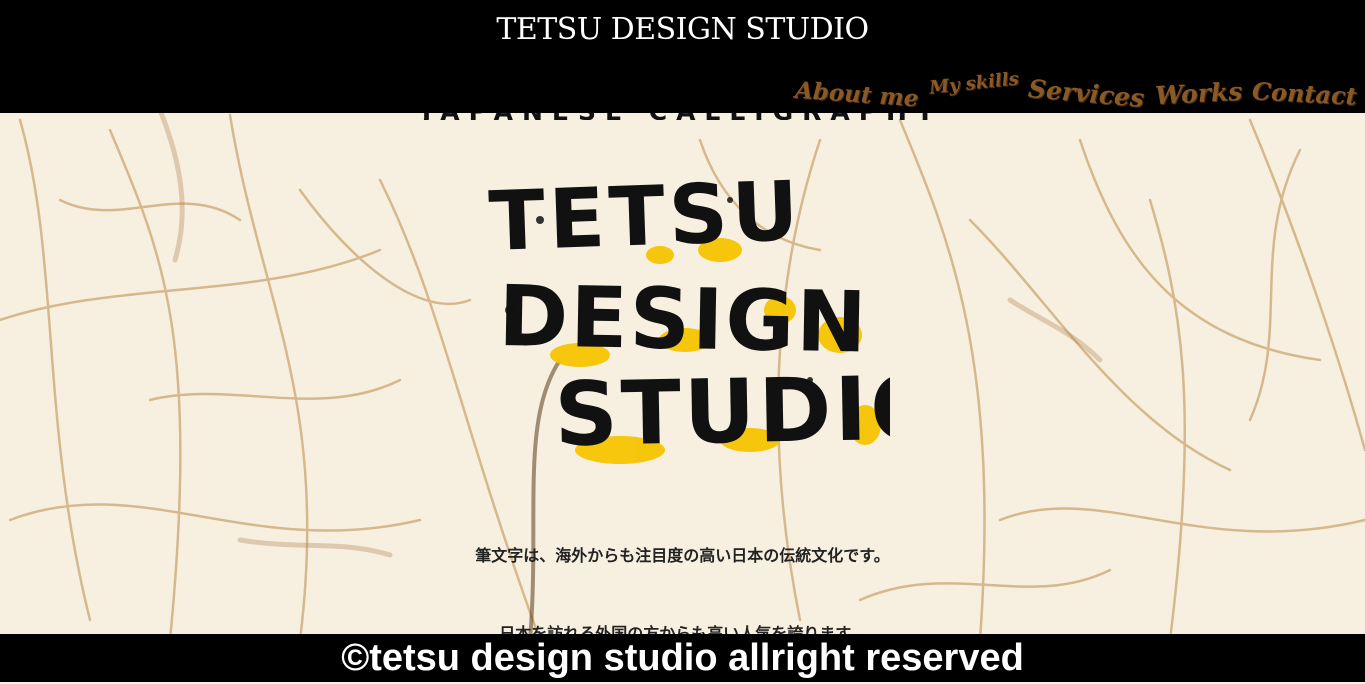 This screenshot has height=684, width=1365. What do you see at coordinates (1086, 93) in the screenshot?
I see `nav-services: Services` at bounding box center [1086, 93].